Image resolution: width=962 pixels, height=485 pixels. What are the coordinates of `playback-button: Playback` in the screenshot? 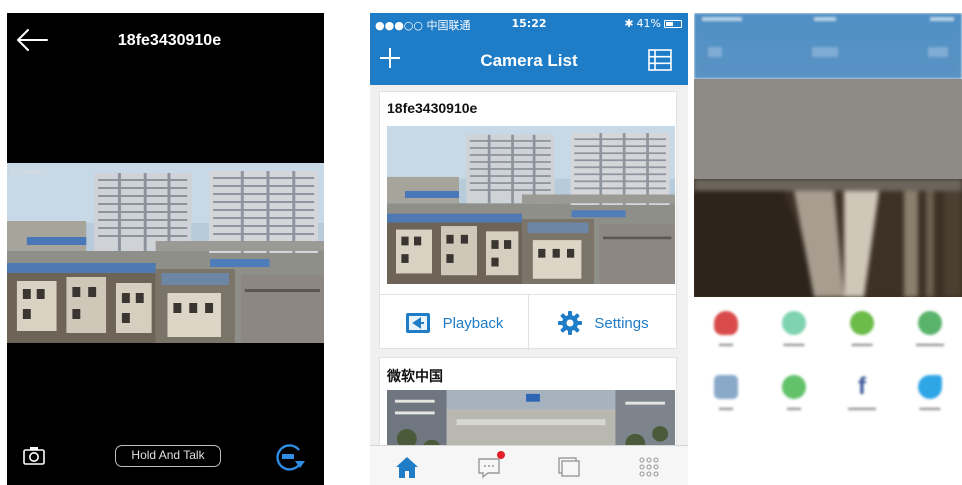 It's located at (454, 323).